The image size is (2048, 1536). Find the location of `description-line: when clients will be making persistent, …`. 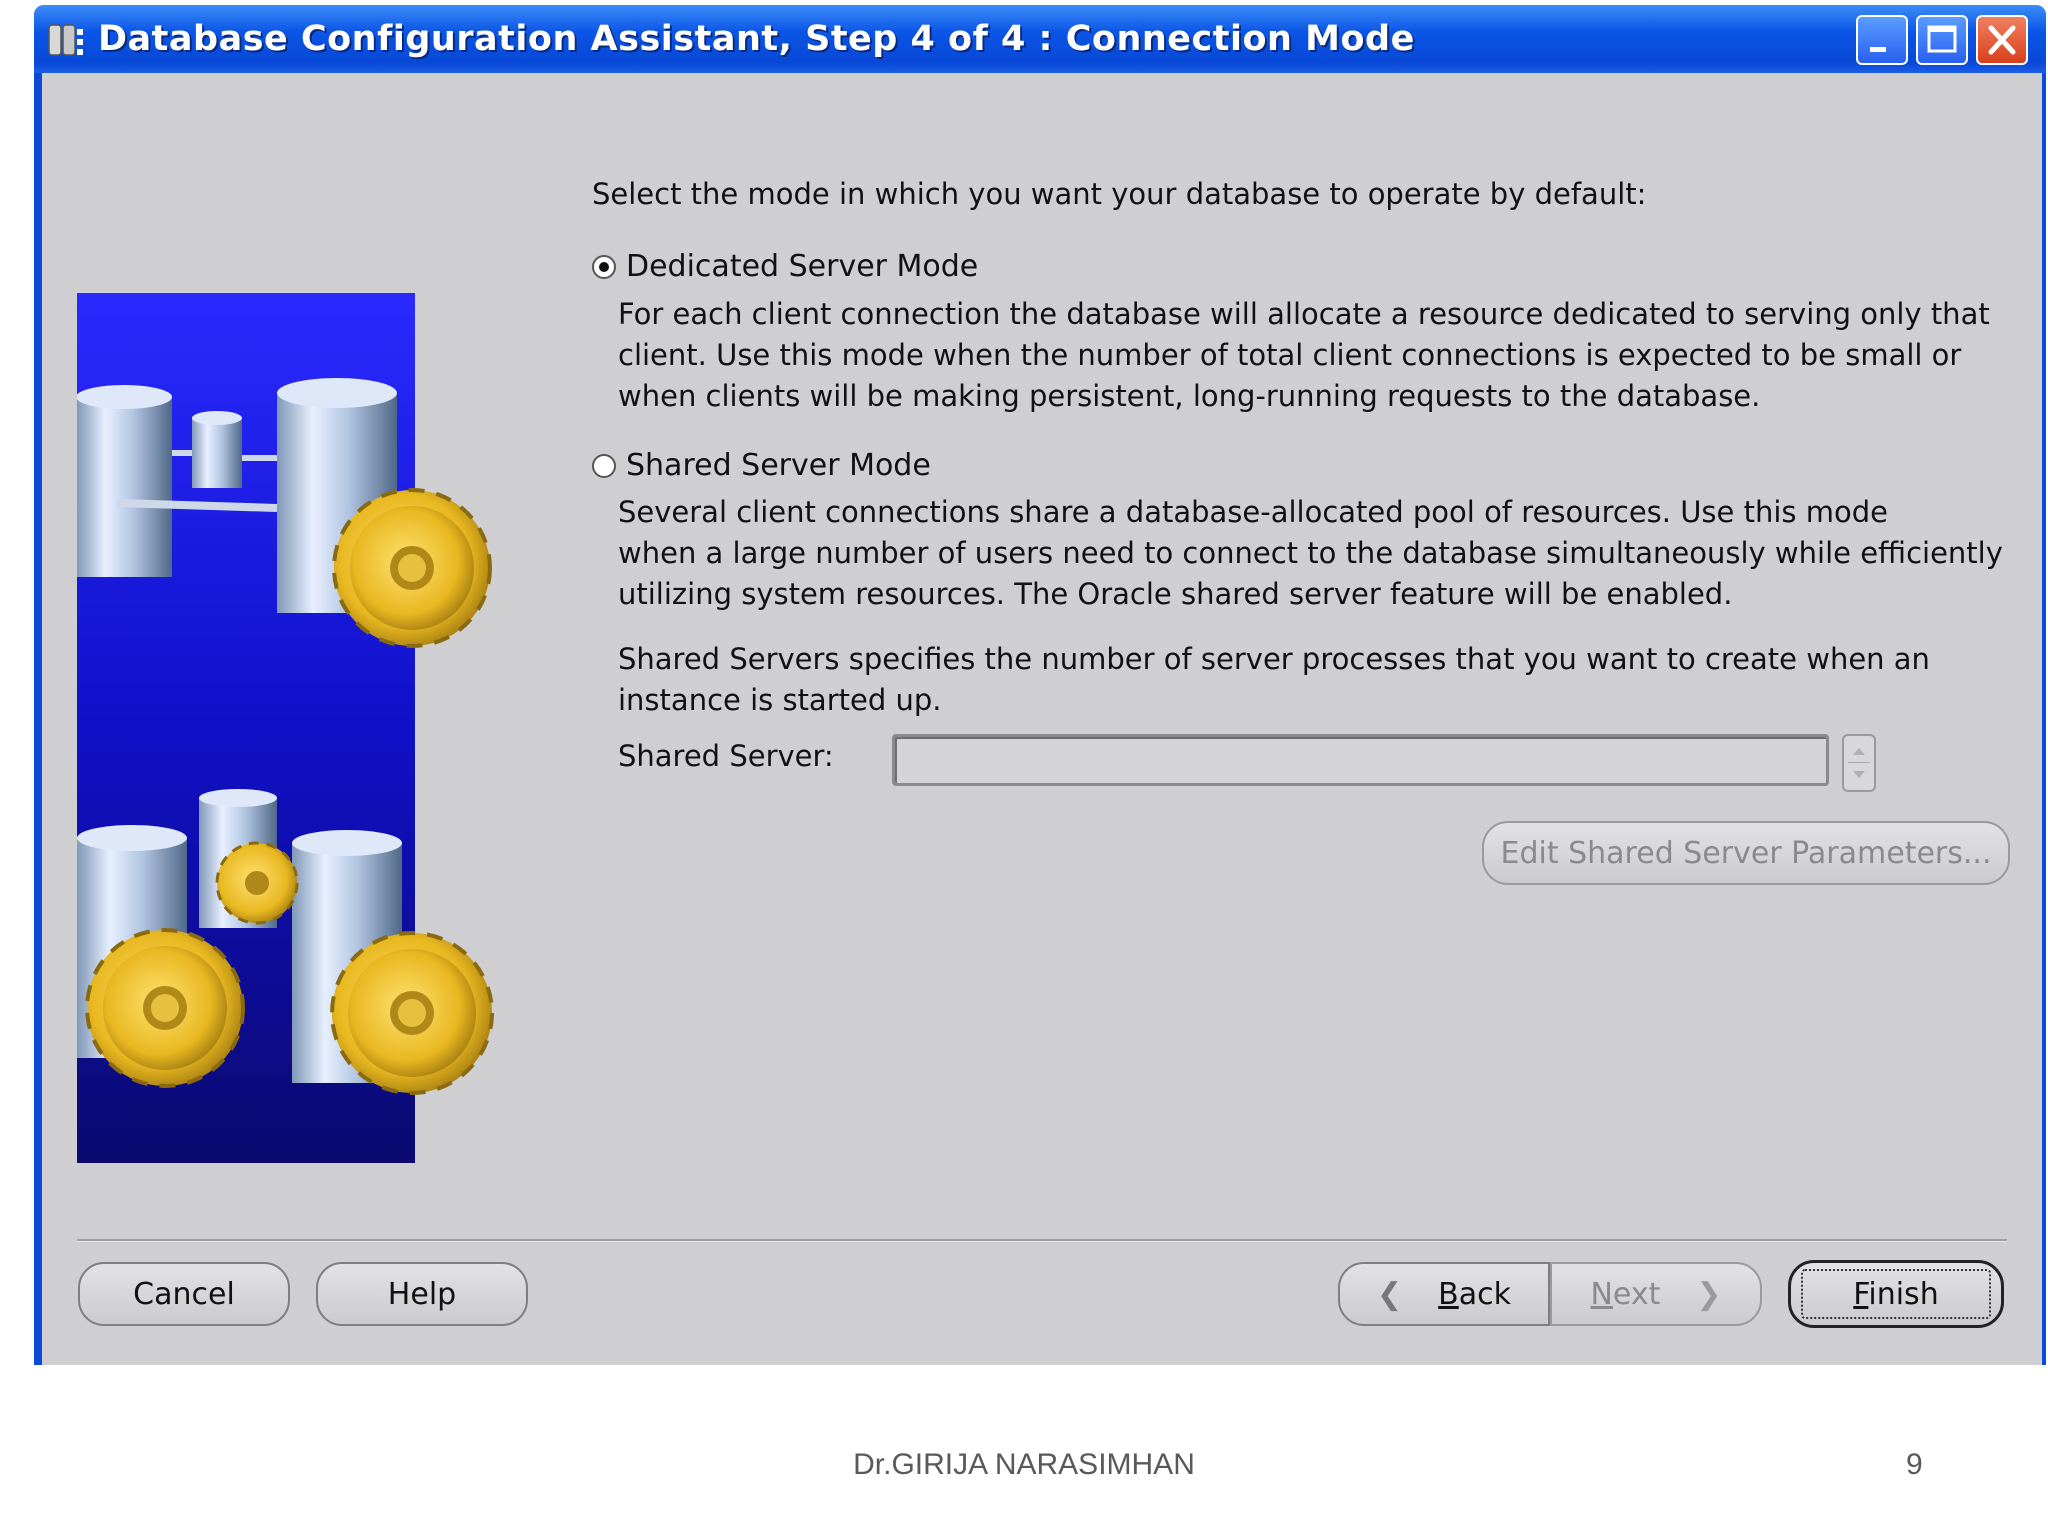

description-line: when clients will be making persistent, … is located at coordinates (1189, 396).